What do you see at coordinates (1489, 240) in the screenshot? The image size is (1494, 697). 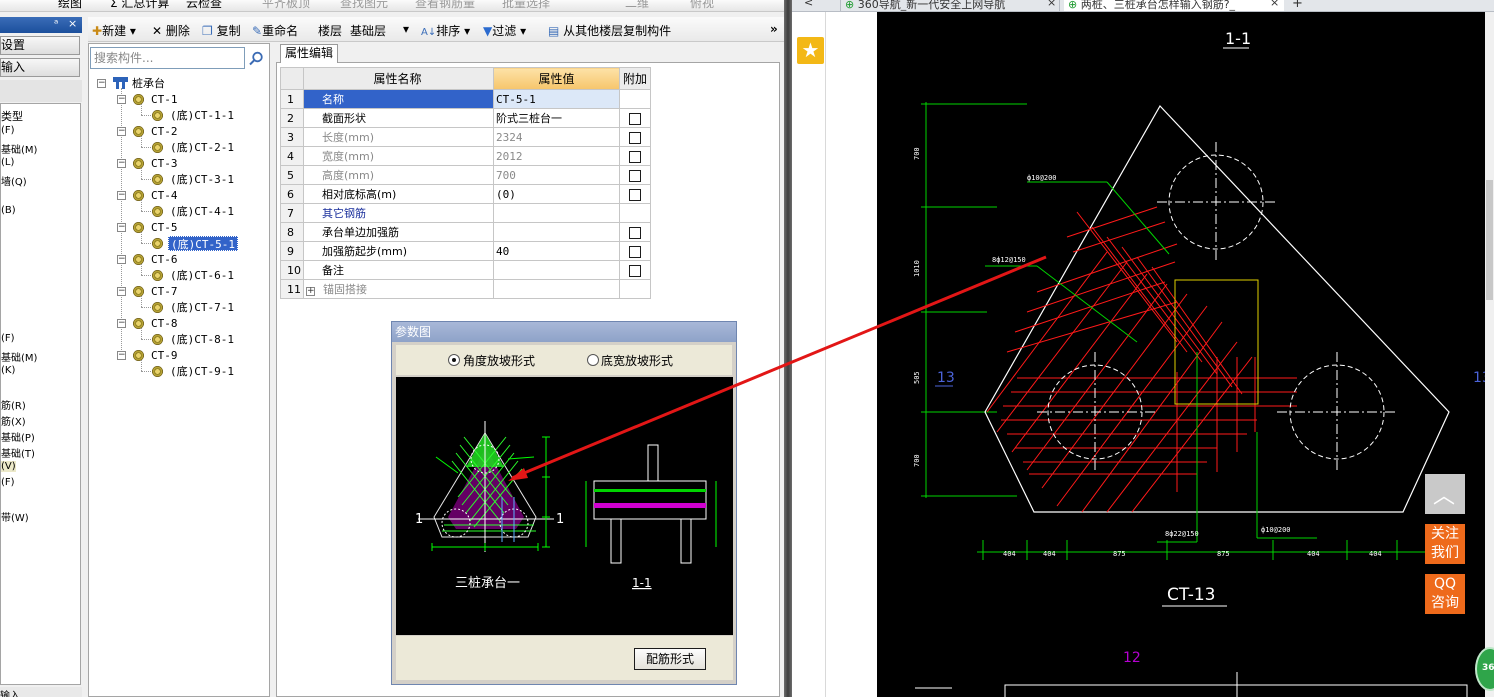 I see `scrollbar-thumb` at bounding box center [1489, 240].